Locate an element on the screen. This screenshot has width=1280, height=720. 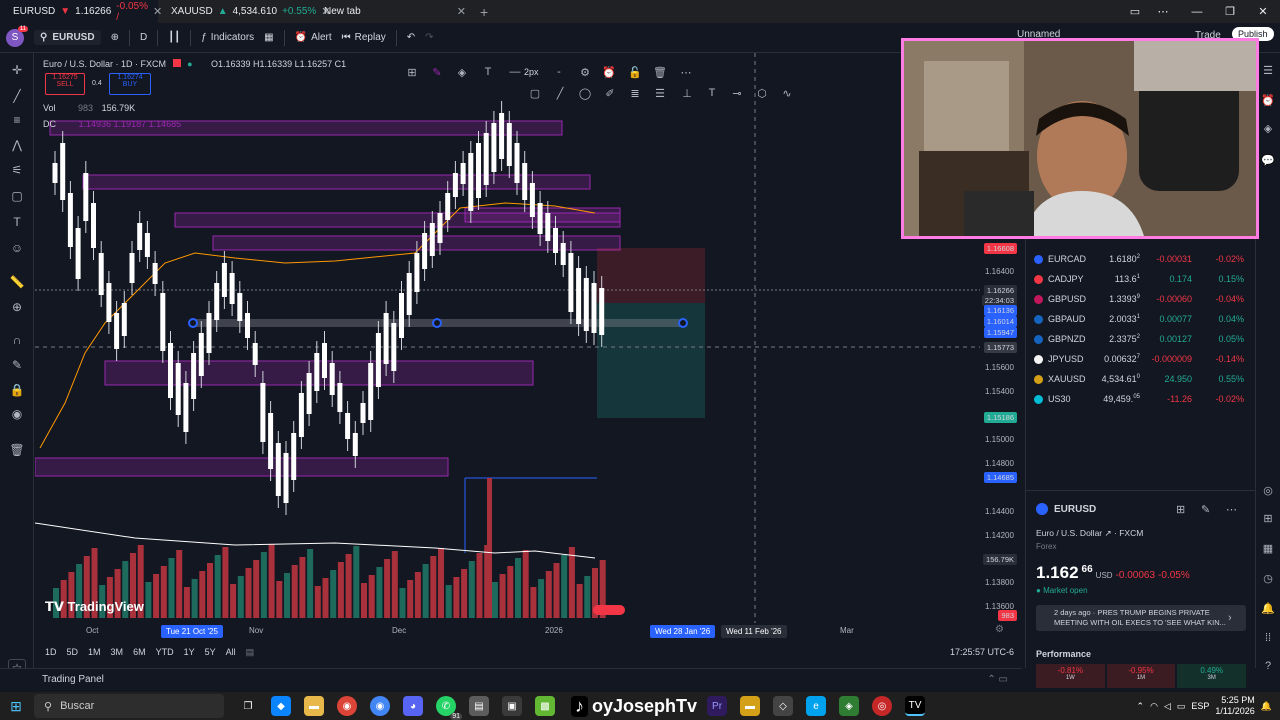
delete-icon: 🗑 is located at coordinates (660, 72).